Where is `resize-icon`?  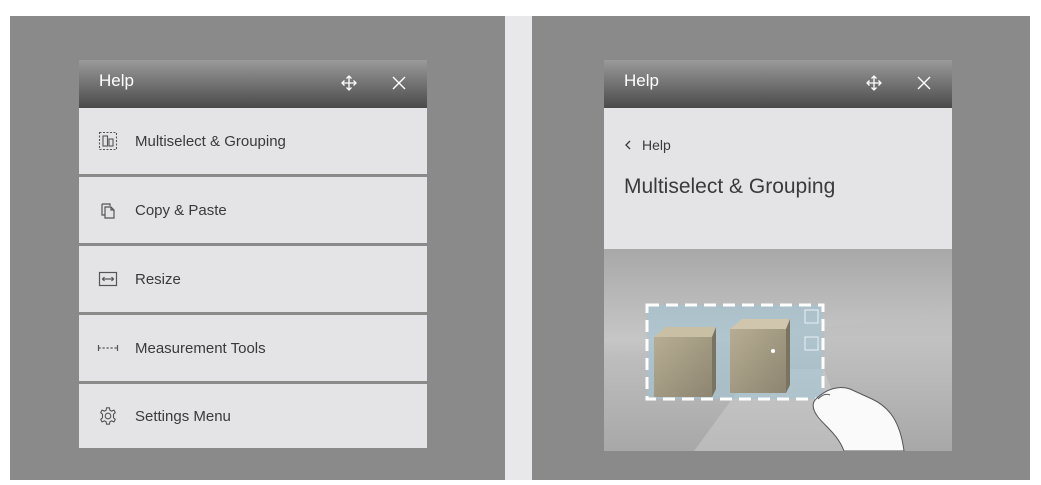
resize-icon is located at coordinates (108, 279).